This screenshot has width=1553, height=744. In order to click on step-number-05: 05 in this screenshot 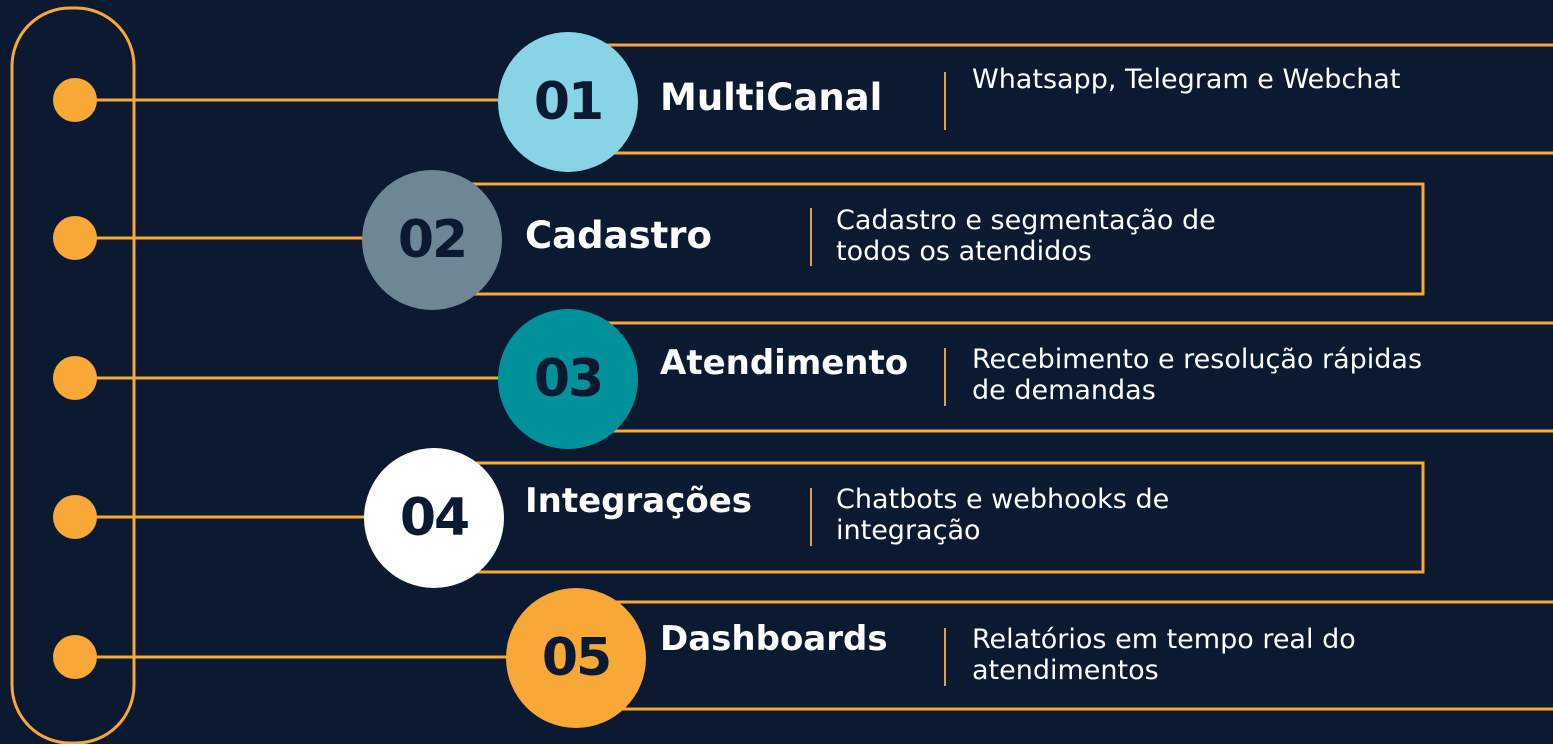, I will do `click(576, 658)`.